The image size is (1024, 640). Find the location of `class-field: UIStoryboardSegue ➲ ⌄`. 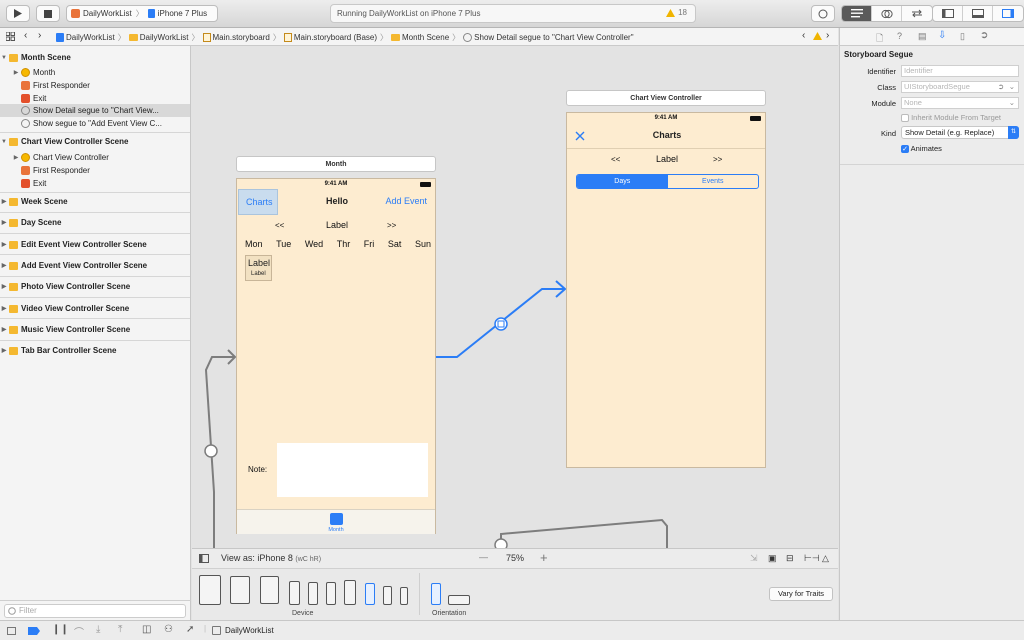

class-field: UIStoryboardSegue ➲ ⌄ is located at coordinates (960, 87).